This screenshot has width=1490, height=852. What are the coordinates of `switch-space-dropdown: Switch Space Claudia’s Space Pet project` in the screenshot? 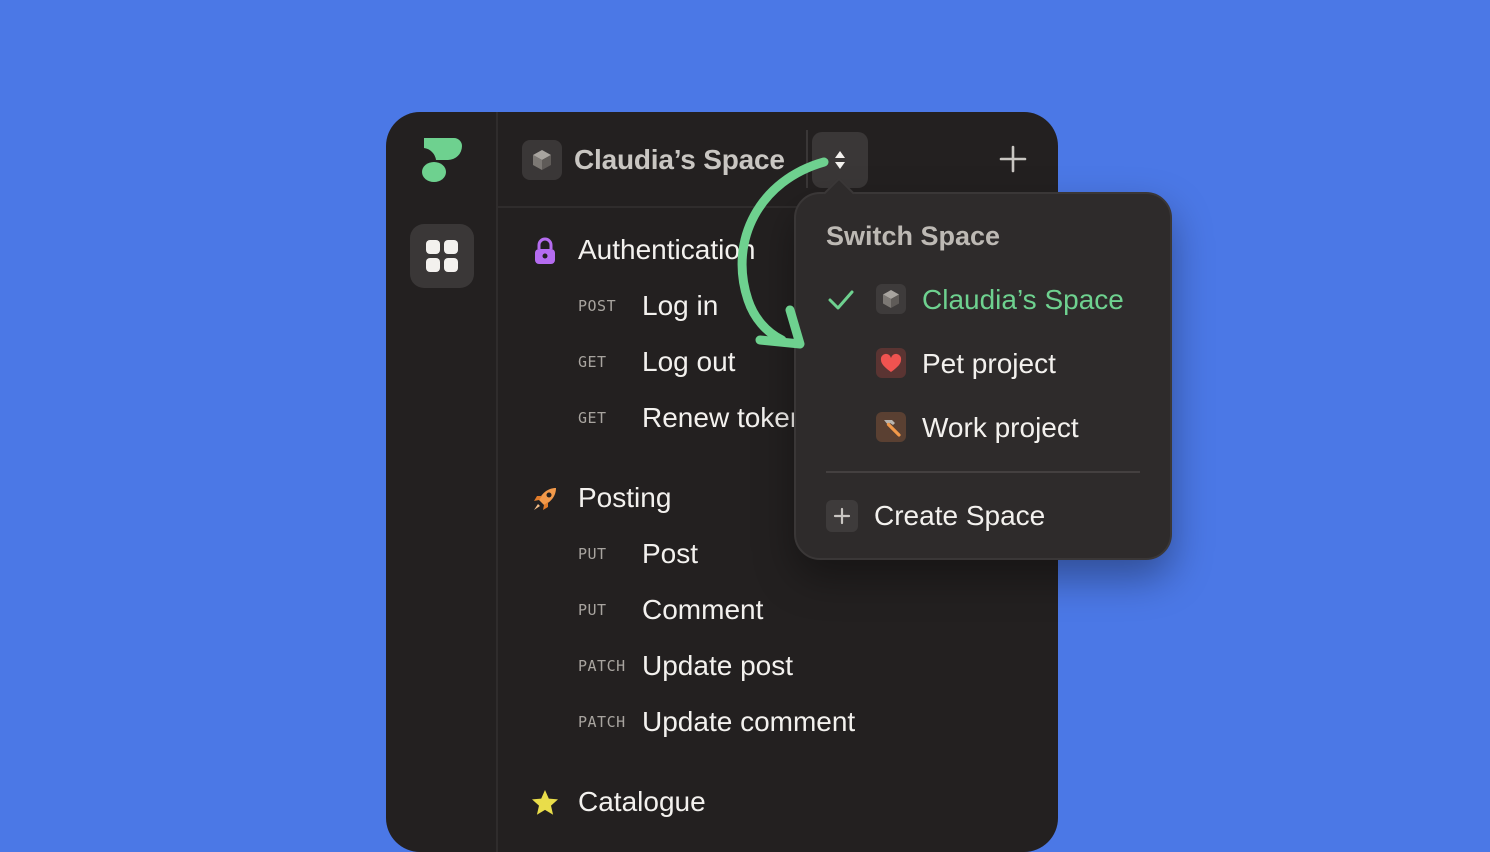 It's located at (983, 368).